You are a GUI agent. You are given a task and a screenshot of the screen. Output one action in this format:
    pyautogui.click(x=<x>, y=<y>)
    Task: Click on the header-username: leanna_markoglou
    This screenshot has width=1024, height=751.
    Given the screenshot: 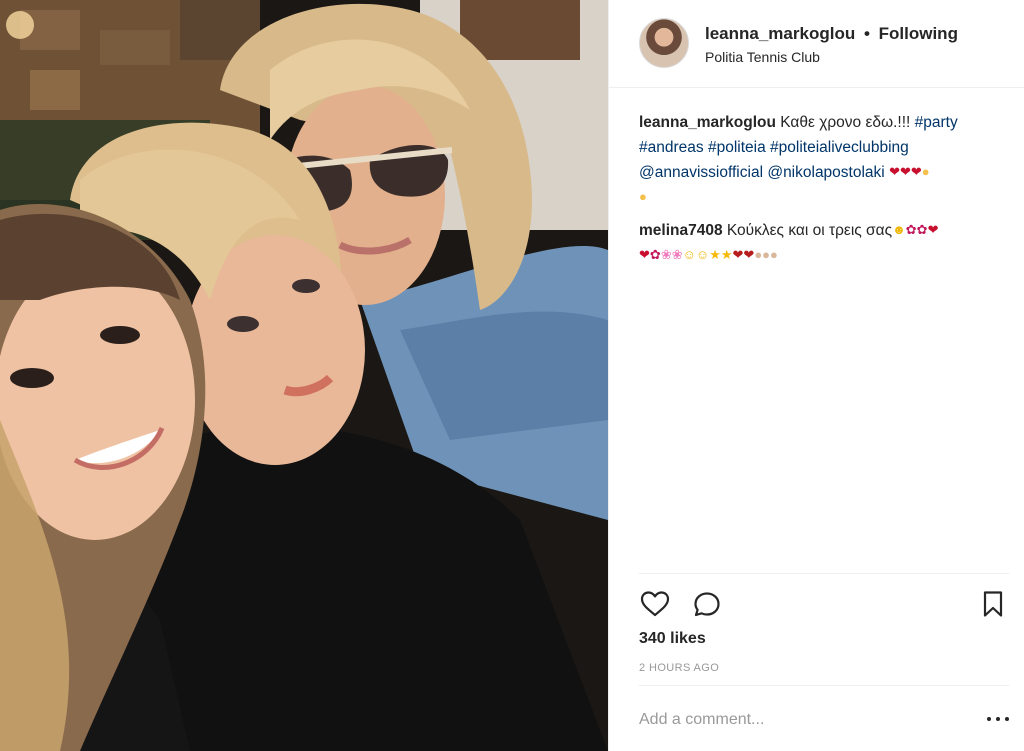 What is the action you would take?
    pyautogui.click(x=780, y=33)
    